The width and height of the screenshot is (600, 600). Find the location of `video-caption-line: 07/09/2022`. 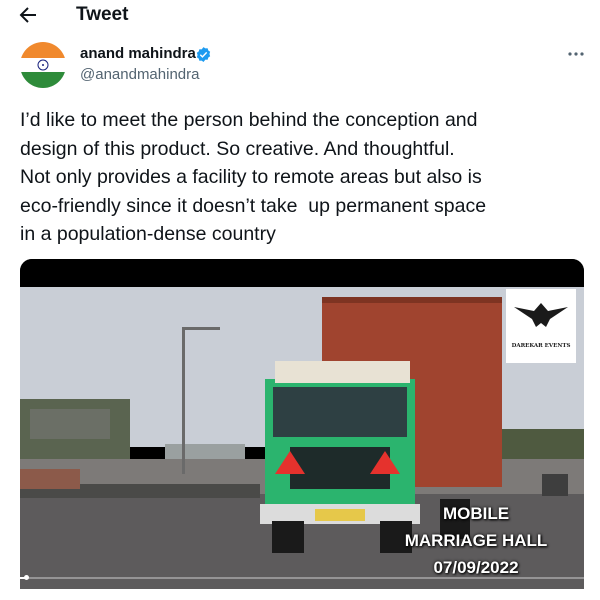

video-caption-line: 07/09/2022 is located at coordinates (476, 567).